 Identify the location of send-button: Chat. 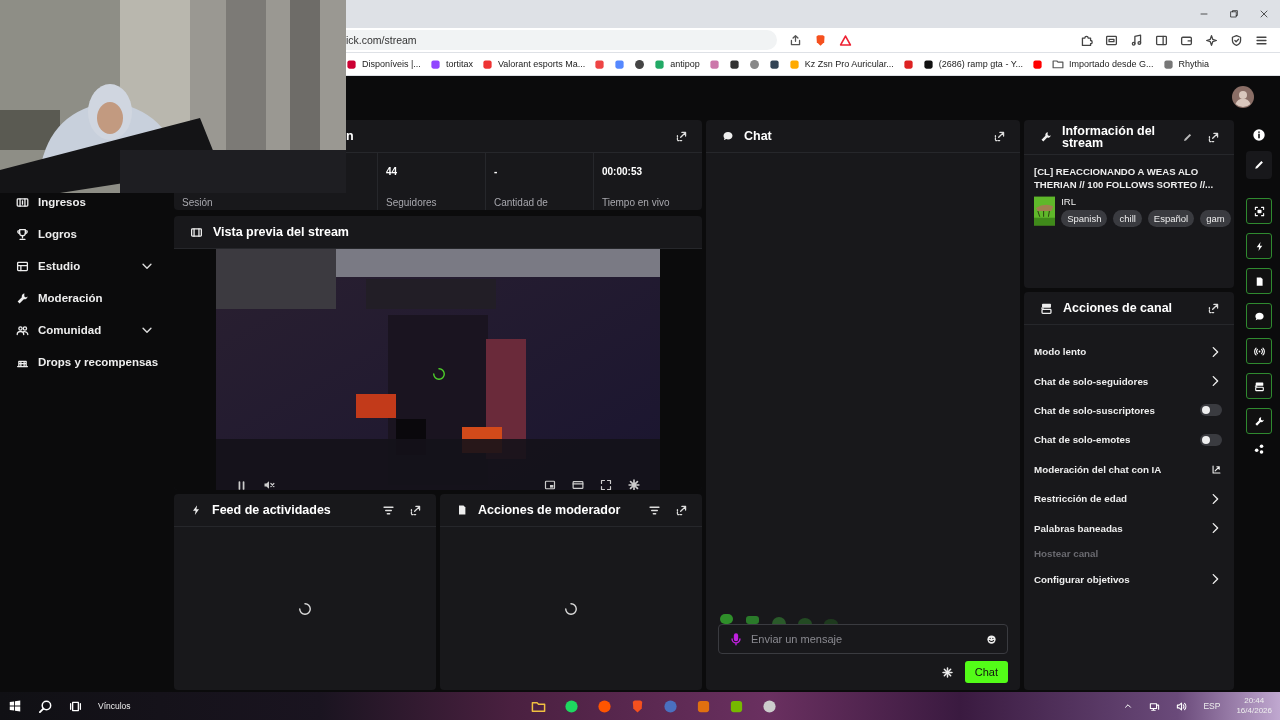
(986, 672).